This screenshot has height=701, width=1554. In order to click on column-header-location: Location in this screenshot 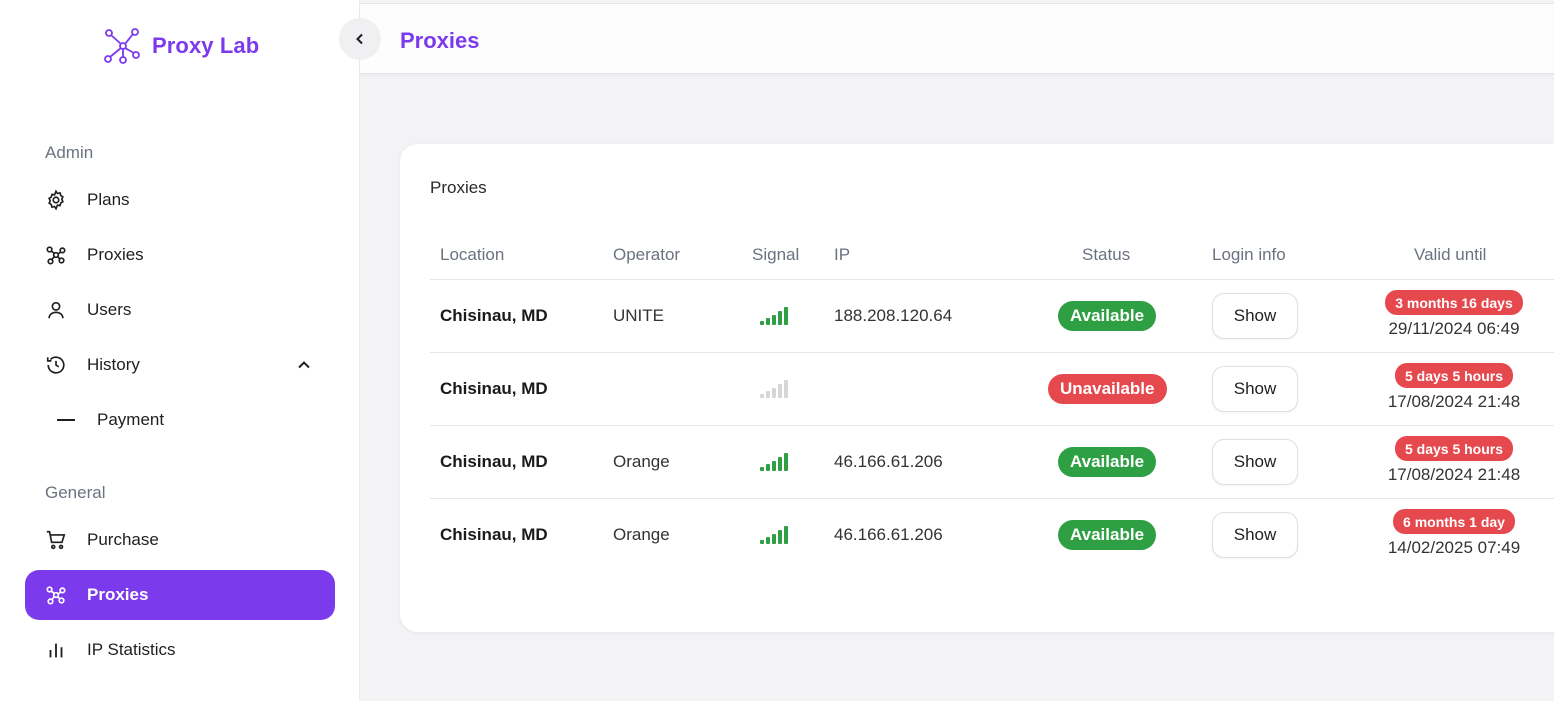, I will do `click(472, 254)`.